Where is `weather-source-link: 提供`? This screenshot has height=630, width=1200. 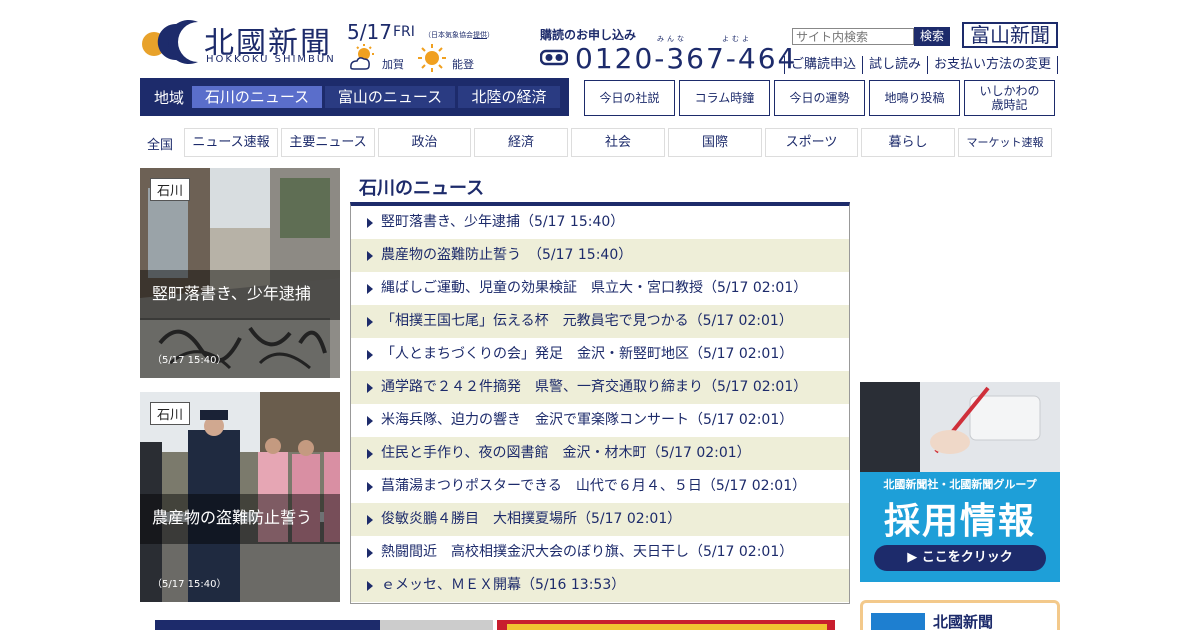
weather-source-link: 提供 is located at coordinates (480, 35).